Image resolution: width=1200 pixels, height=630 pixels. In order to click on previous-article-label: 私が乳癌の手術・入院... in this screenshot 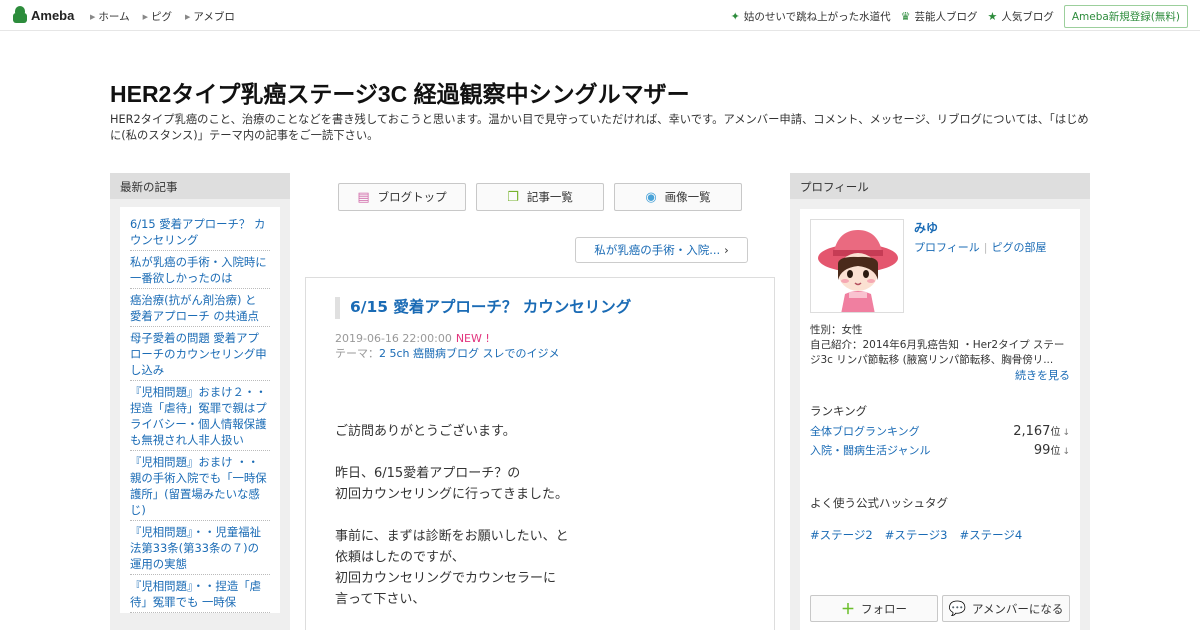, I will do `click(657, 250)`.